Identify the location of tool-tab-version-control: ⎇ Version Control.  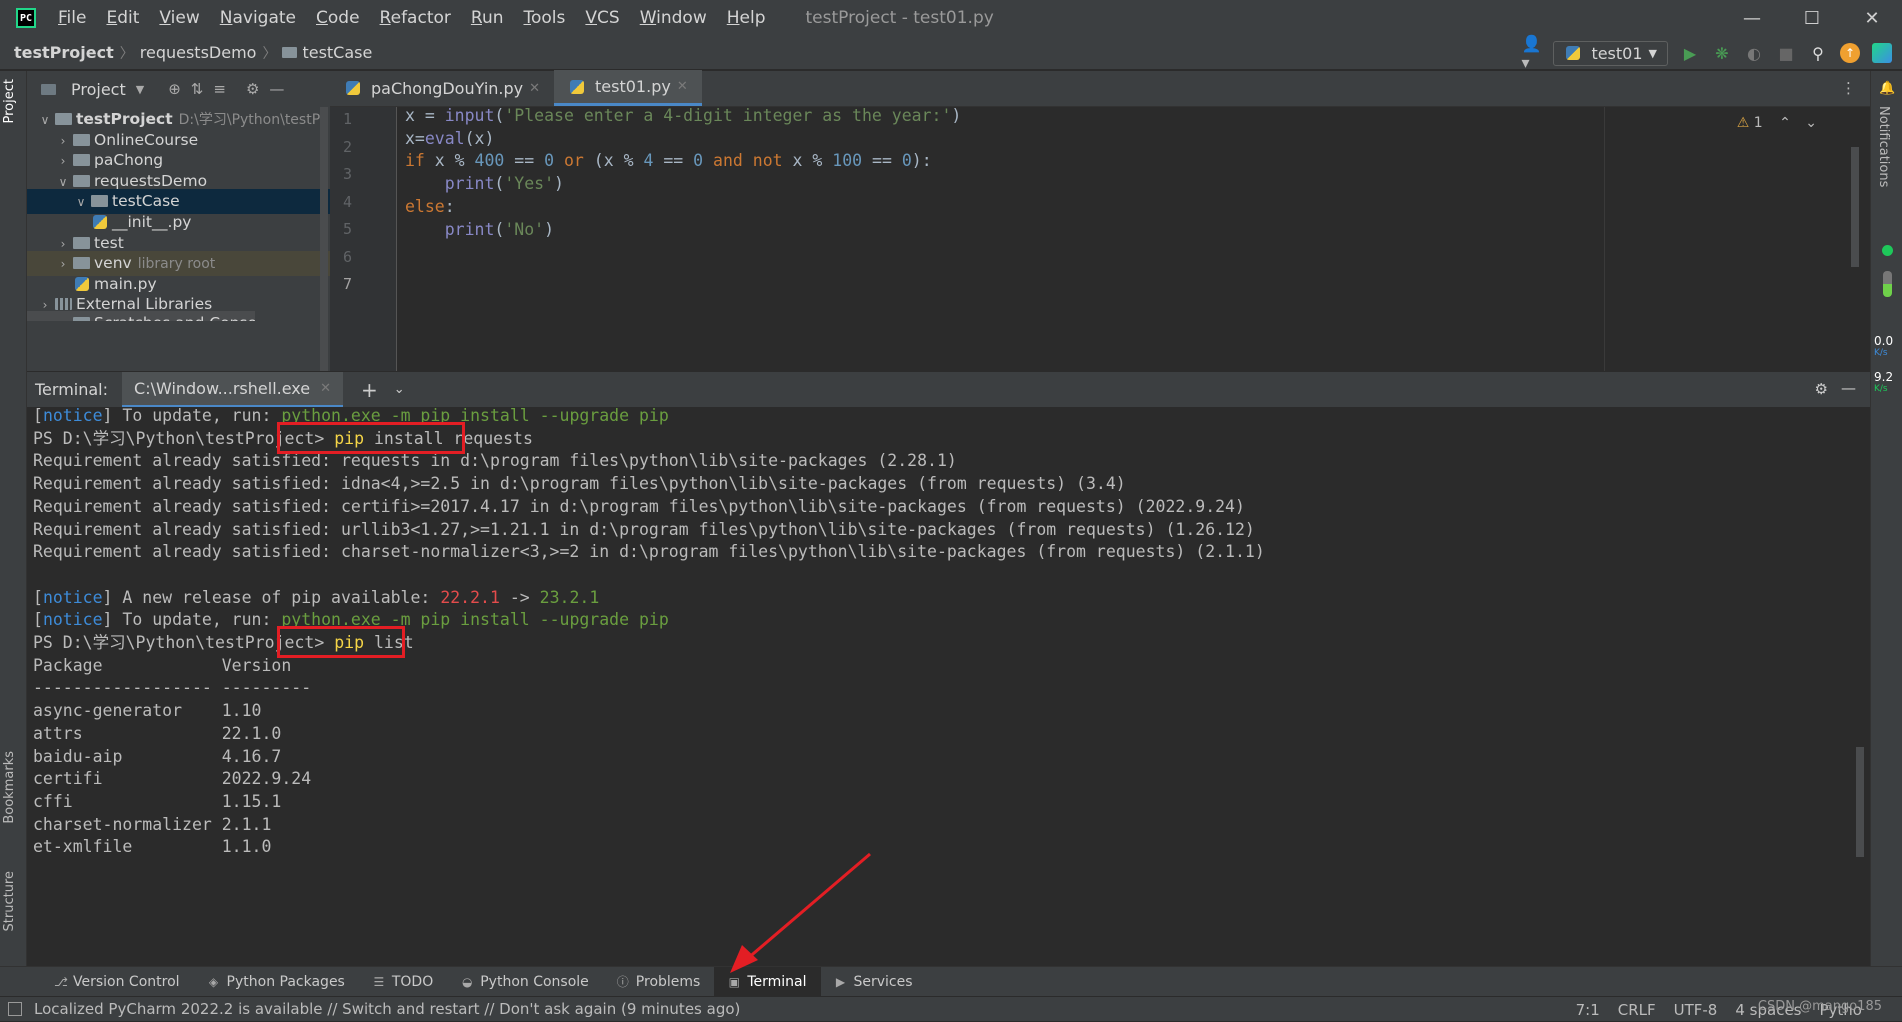
(117, 982).